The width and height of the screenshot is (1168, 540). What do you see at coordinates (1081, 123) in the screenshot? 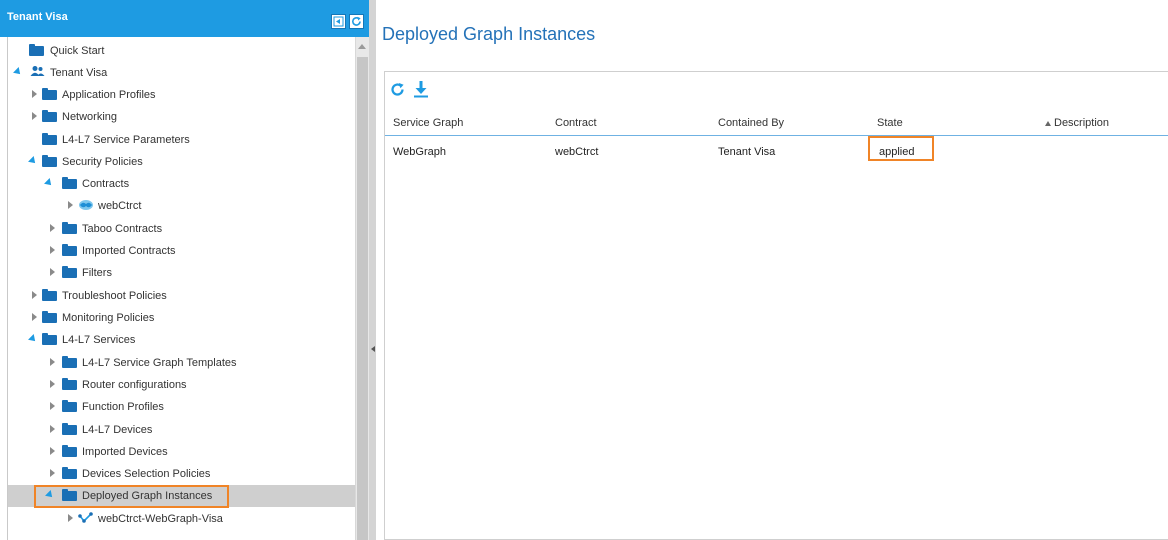
I see `column-description: Description` at bounding box center [1081, 123].